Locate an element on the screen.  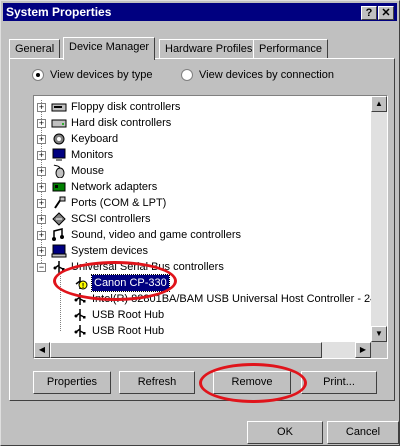
view-by-type-radio: View devices by type is located at coordinates (92, 75).